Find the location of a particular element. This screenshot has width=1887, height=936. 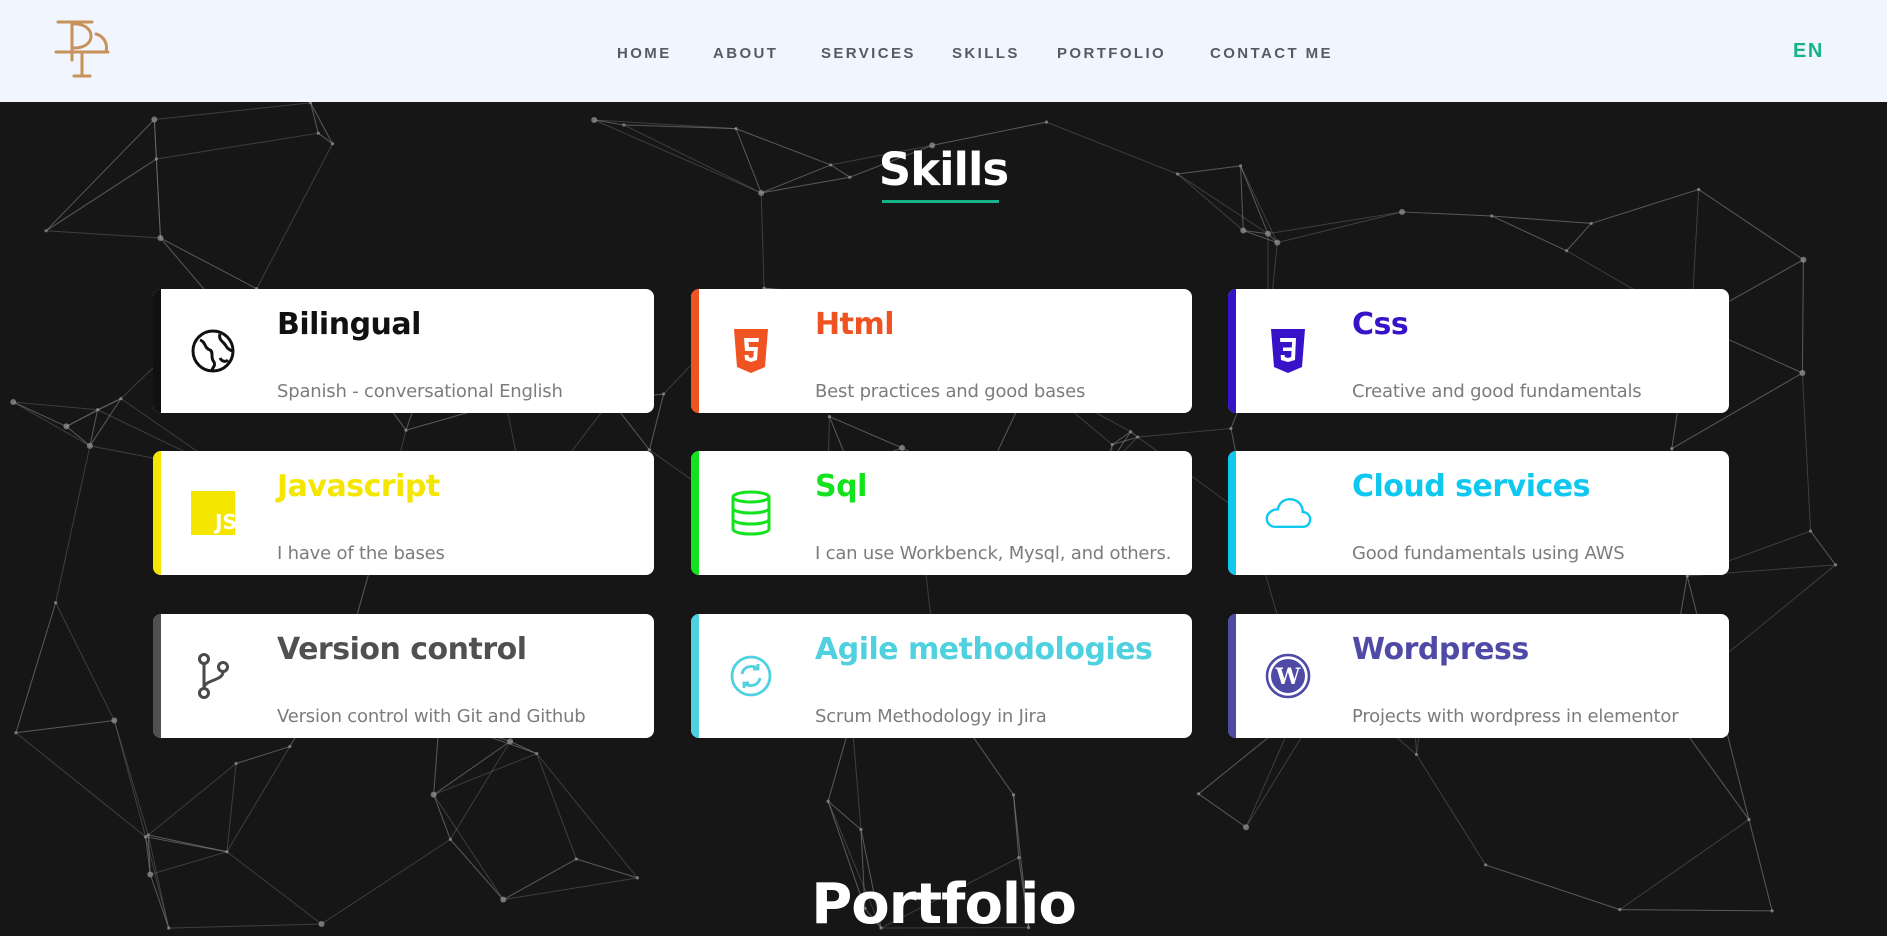

card-title: Html is located at coordinates (855, 324).